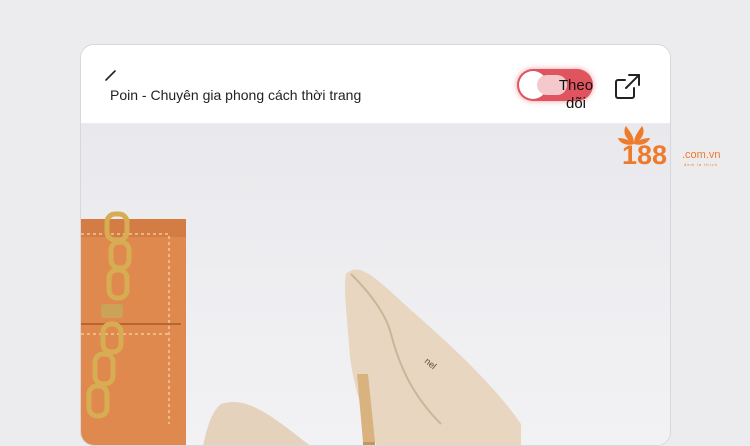 The image size is (750, 446). I want to click on logo-tagline: đem là thích, so click(701, 164).